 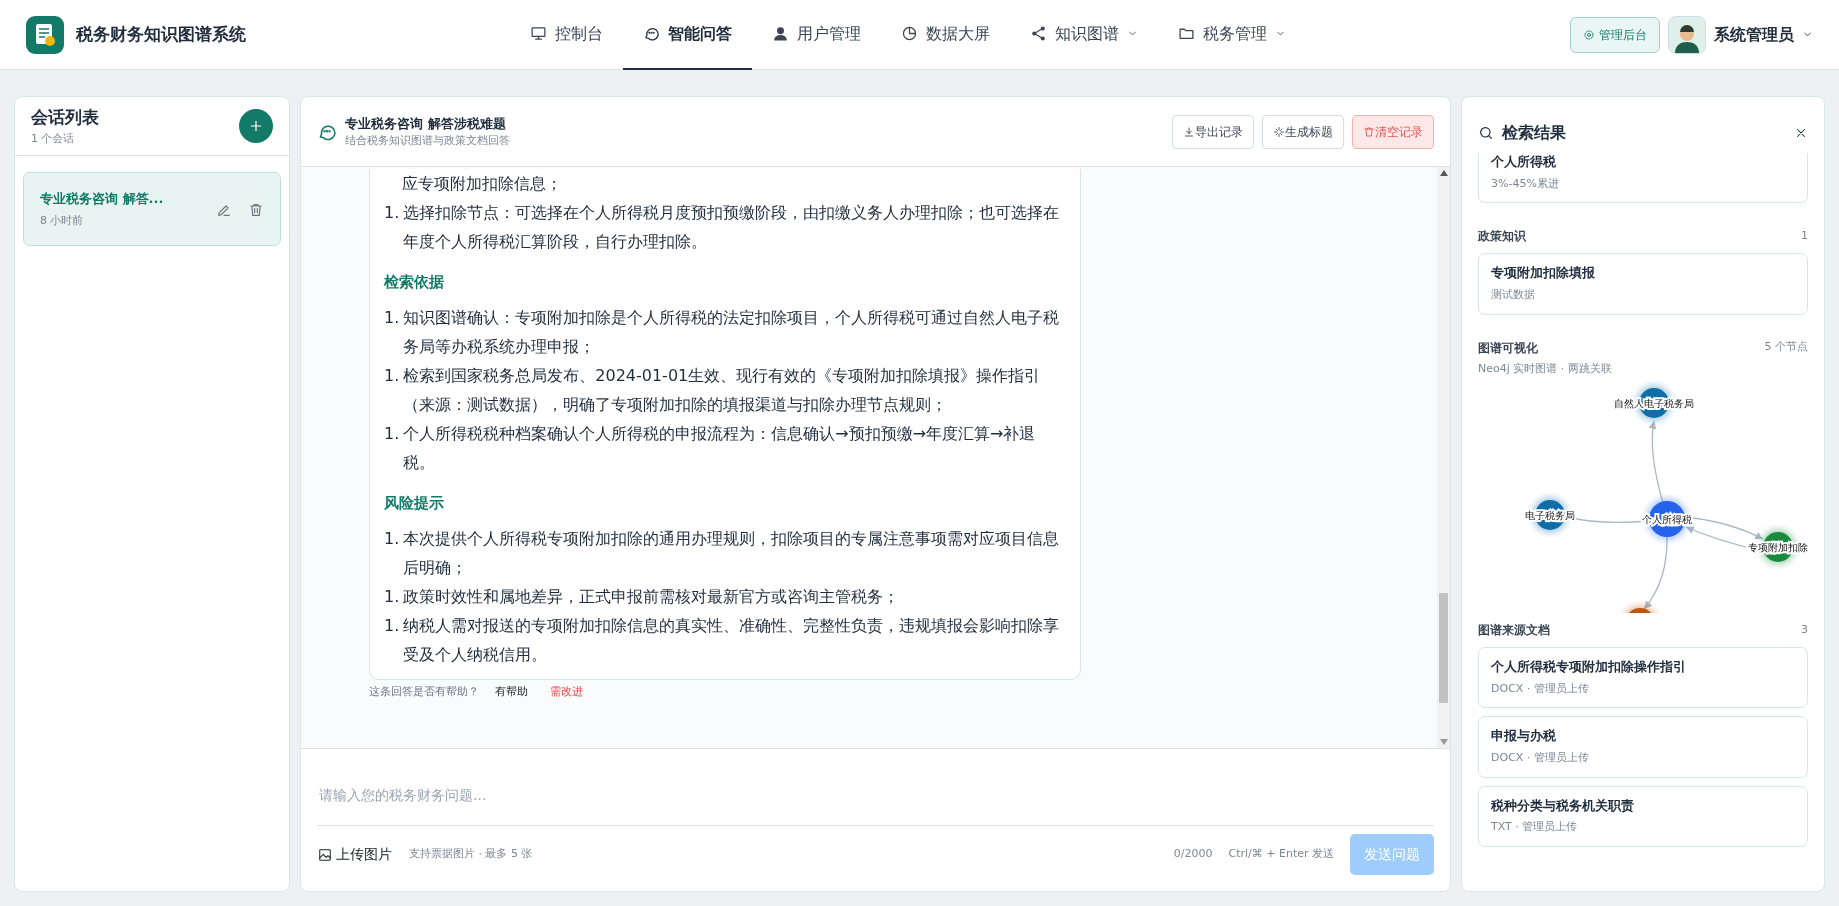 I want to click on result-card: 税种分类与税务机关职责 TXT · 管理员上传, so click(x=1643, y=816).